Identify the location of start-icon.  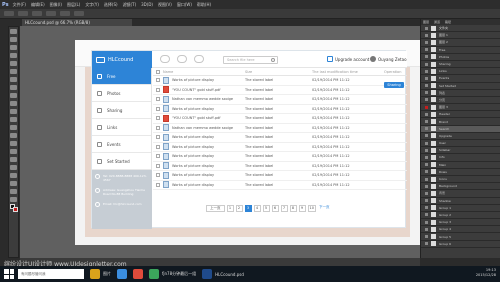
(9, 274).